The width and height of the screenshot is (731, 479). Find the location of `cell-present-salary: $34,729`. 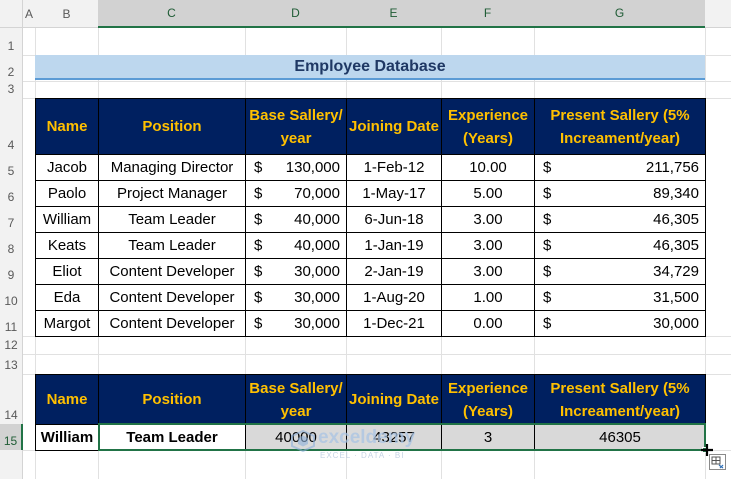

cell-present-salary: $34,729 is located at coordinates (620, 271).